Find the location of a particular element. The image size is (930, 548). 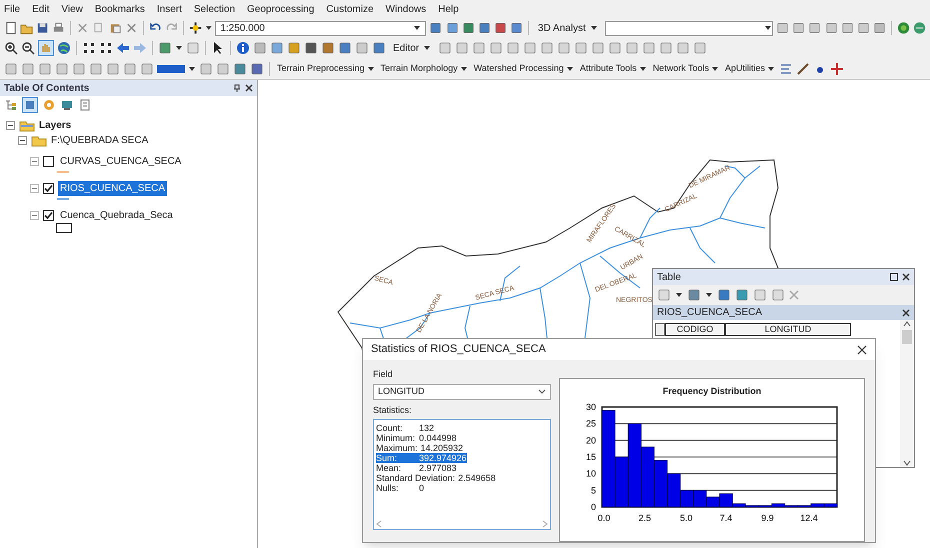

info-icon is located at coordinates (243, 48).